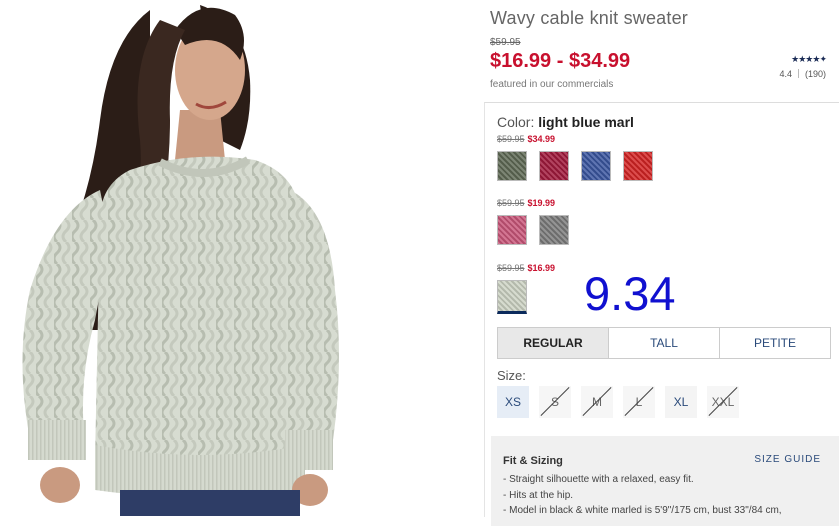 This screenshot has width=839, height=526. Describe the element at coordinates (512, 230) in the screenshot. I see `color-swatch-pink` at that location.